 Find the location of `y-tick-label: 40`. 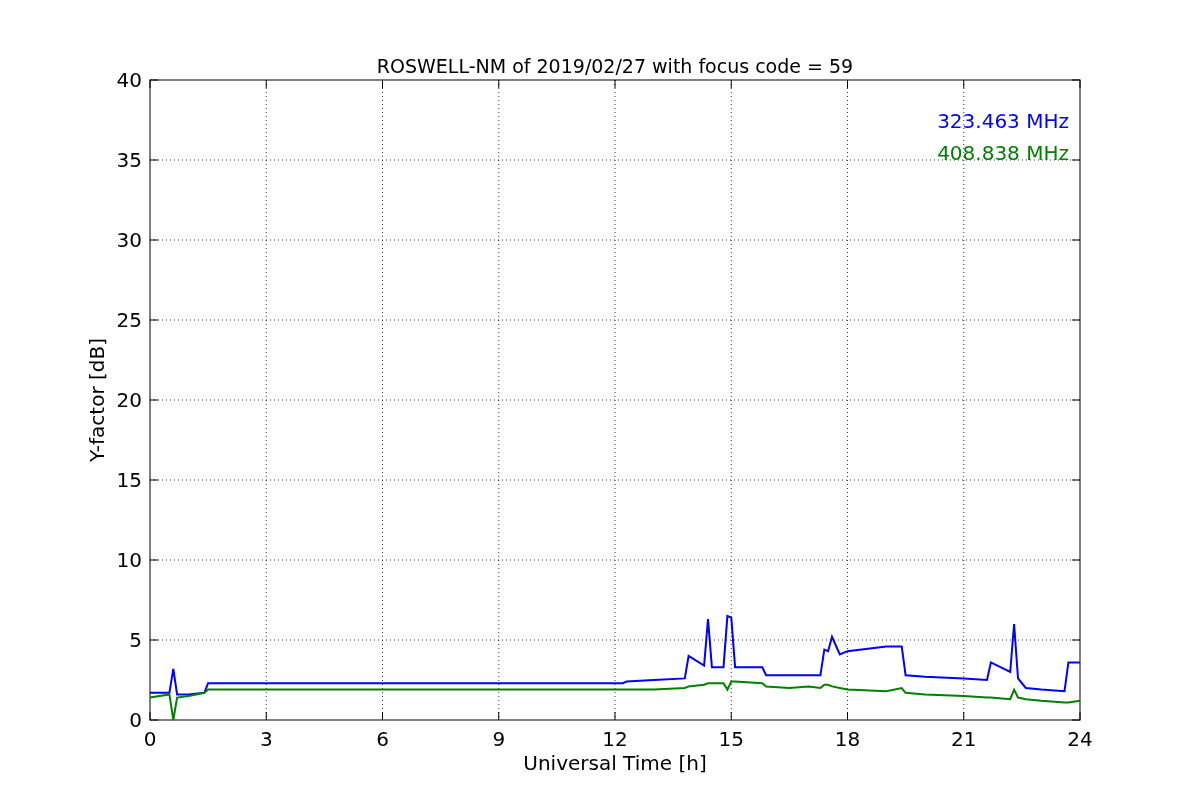

y-tick-label: 40 is located at coordinates (129, 80).